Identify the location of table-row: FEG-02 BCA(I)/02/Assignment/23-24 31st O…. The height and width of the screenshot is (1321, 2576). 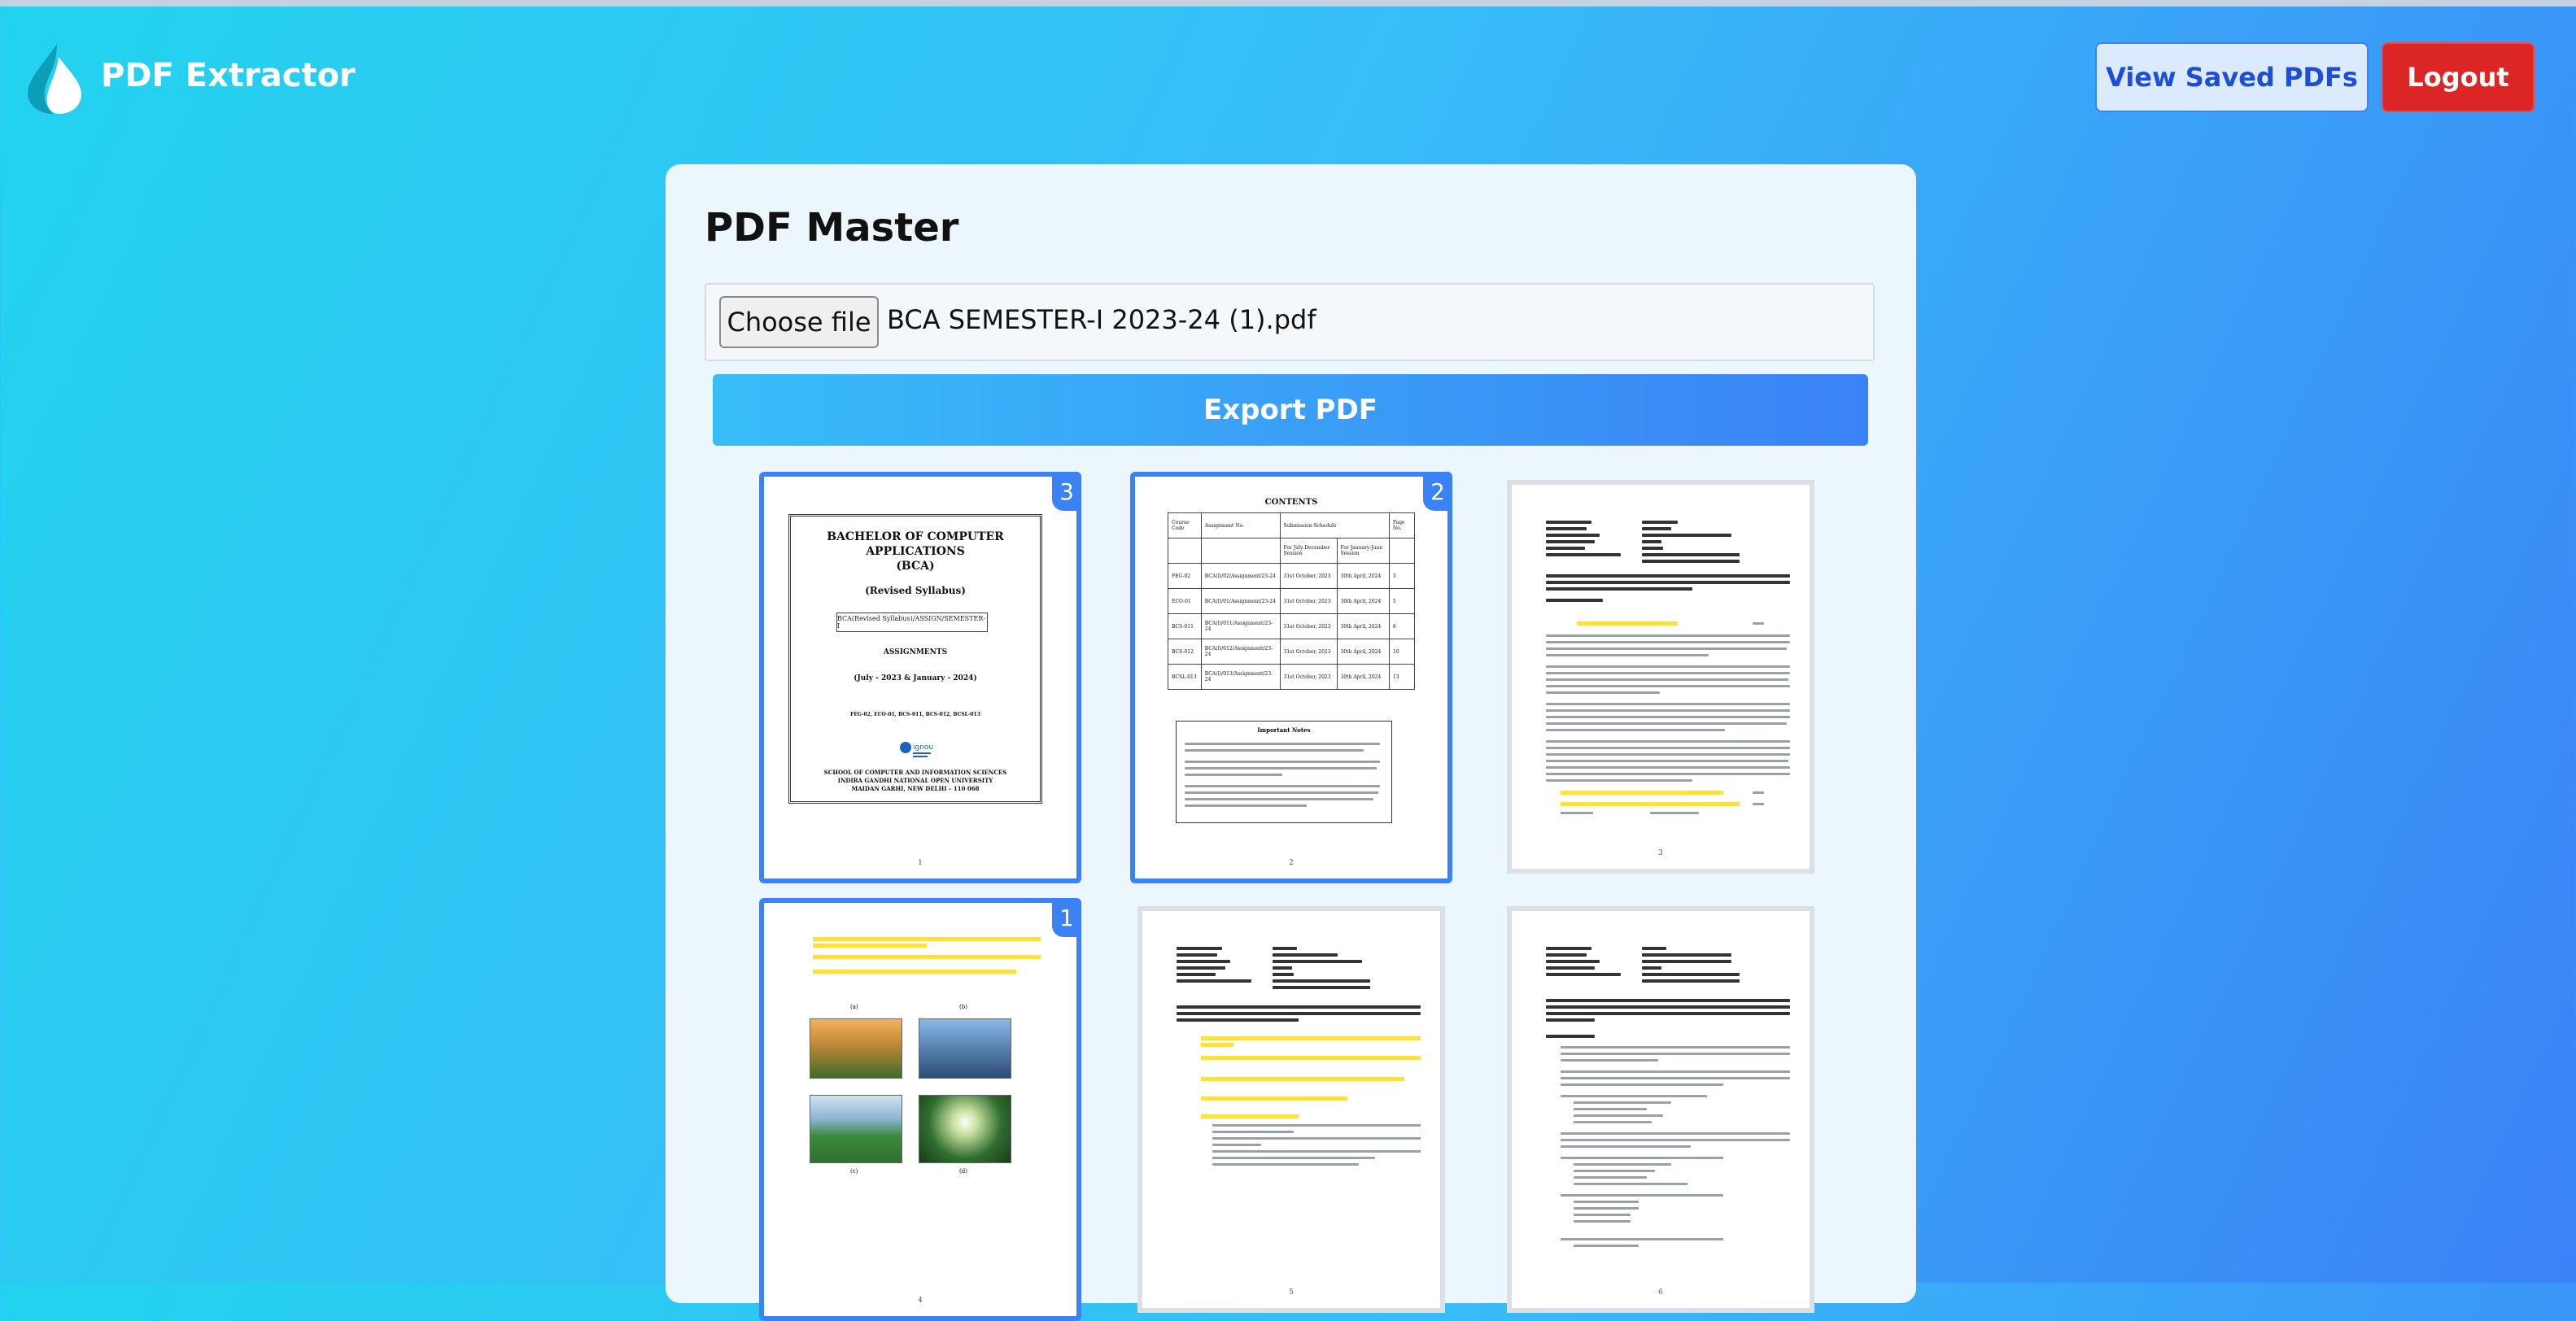
(1292, 576).